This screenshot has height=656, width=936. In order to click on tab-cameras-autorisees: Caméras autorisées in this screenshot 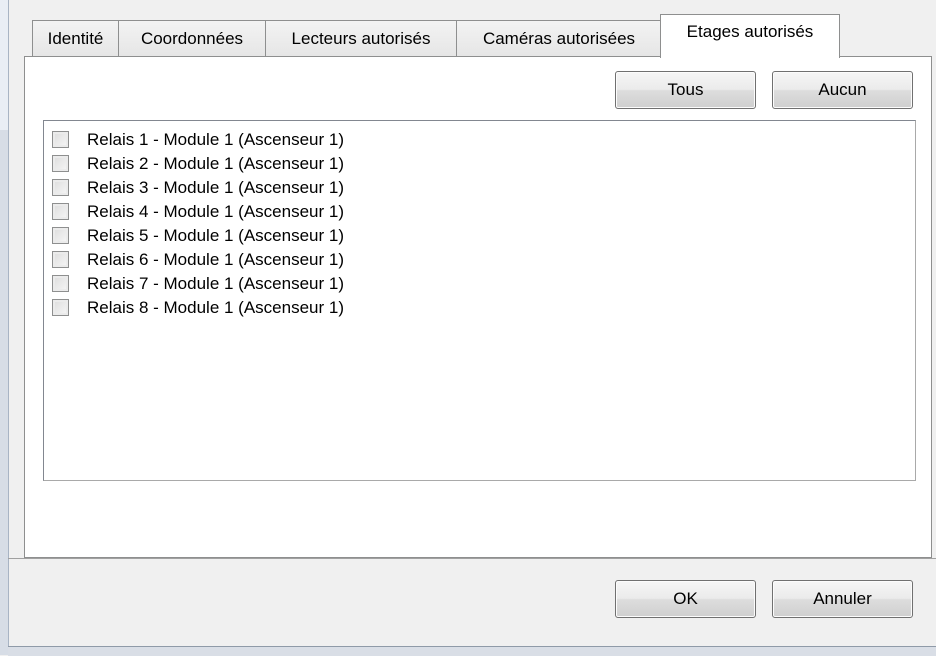, I will do `click(559, 38)`.